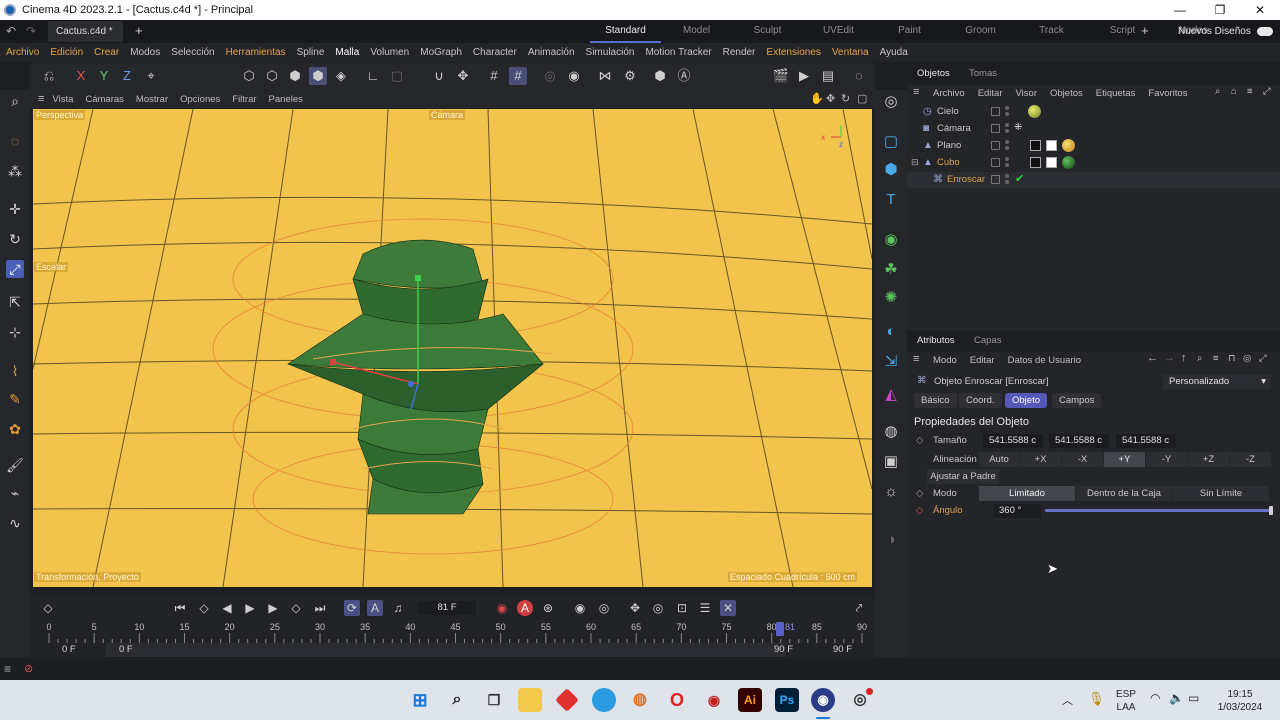 This screenshot has height=720, width=1280. What do you see at coordinates (192, 52) in the screenshot?
I see `menu-seleccion: Selección` at bounding box center [192, 52].